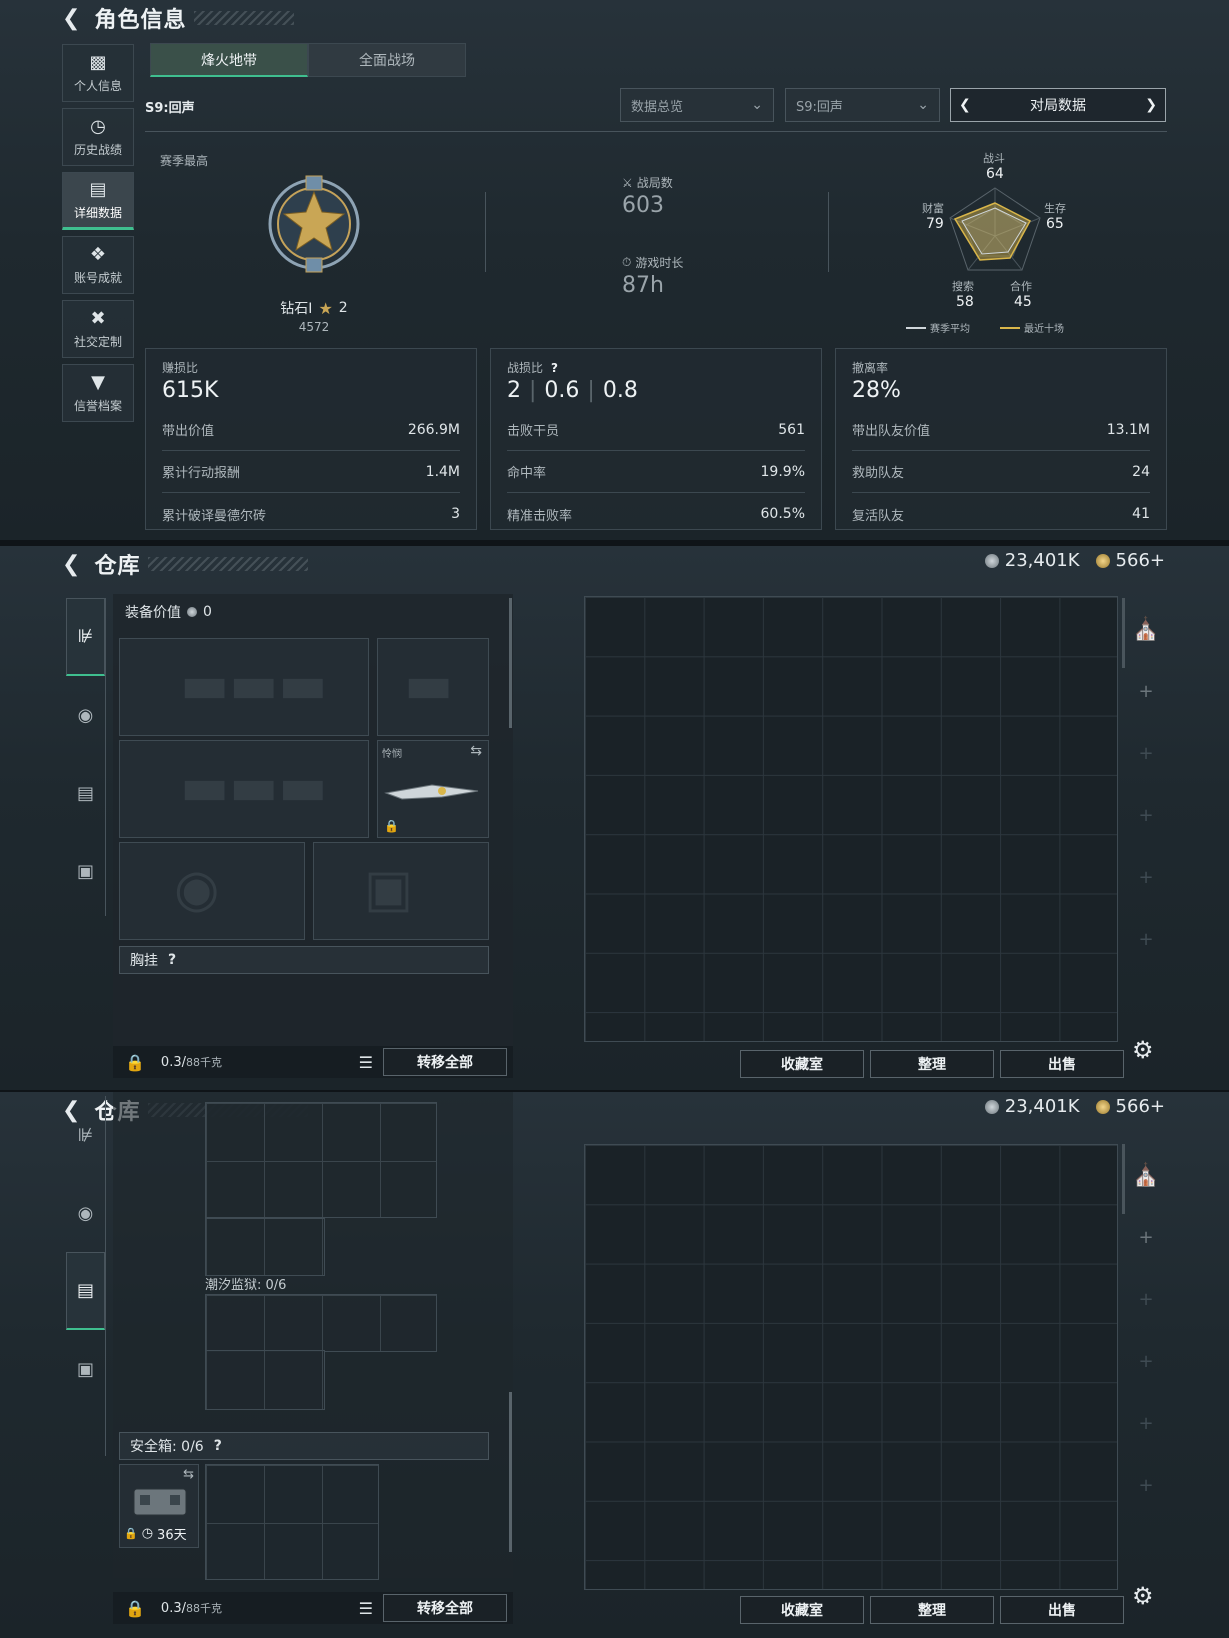 This screenshot has width=1229, height=1638. I want to click on rifle-silhouette-icon: ▬▬▬, so click(254, 787).